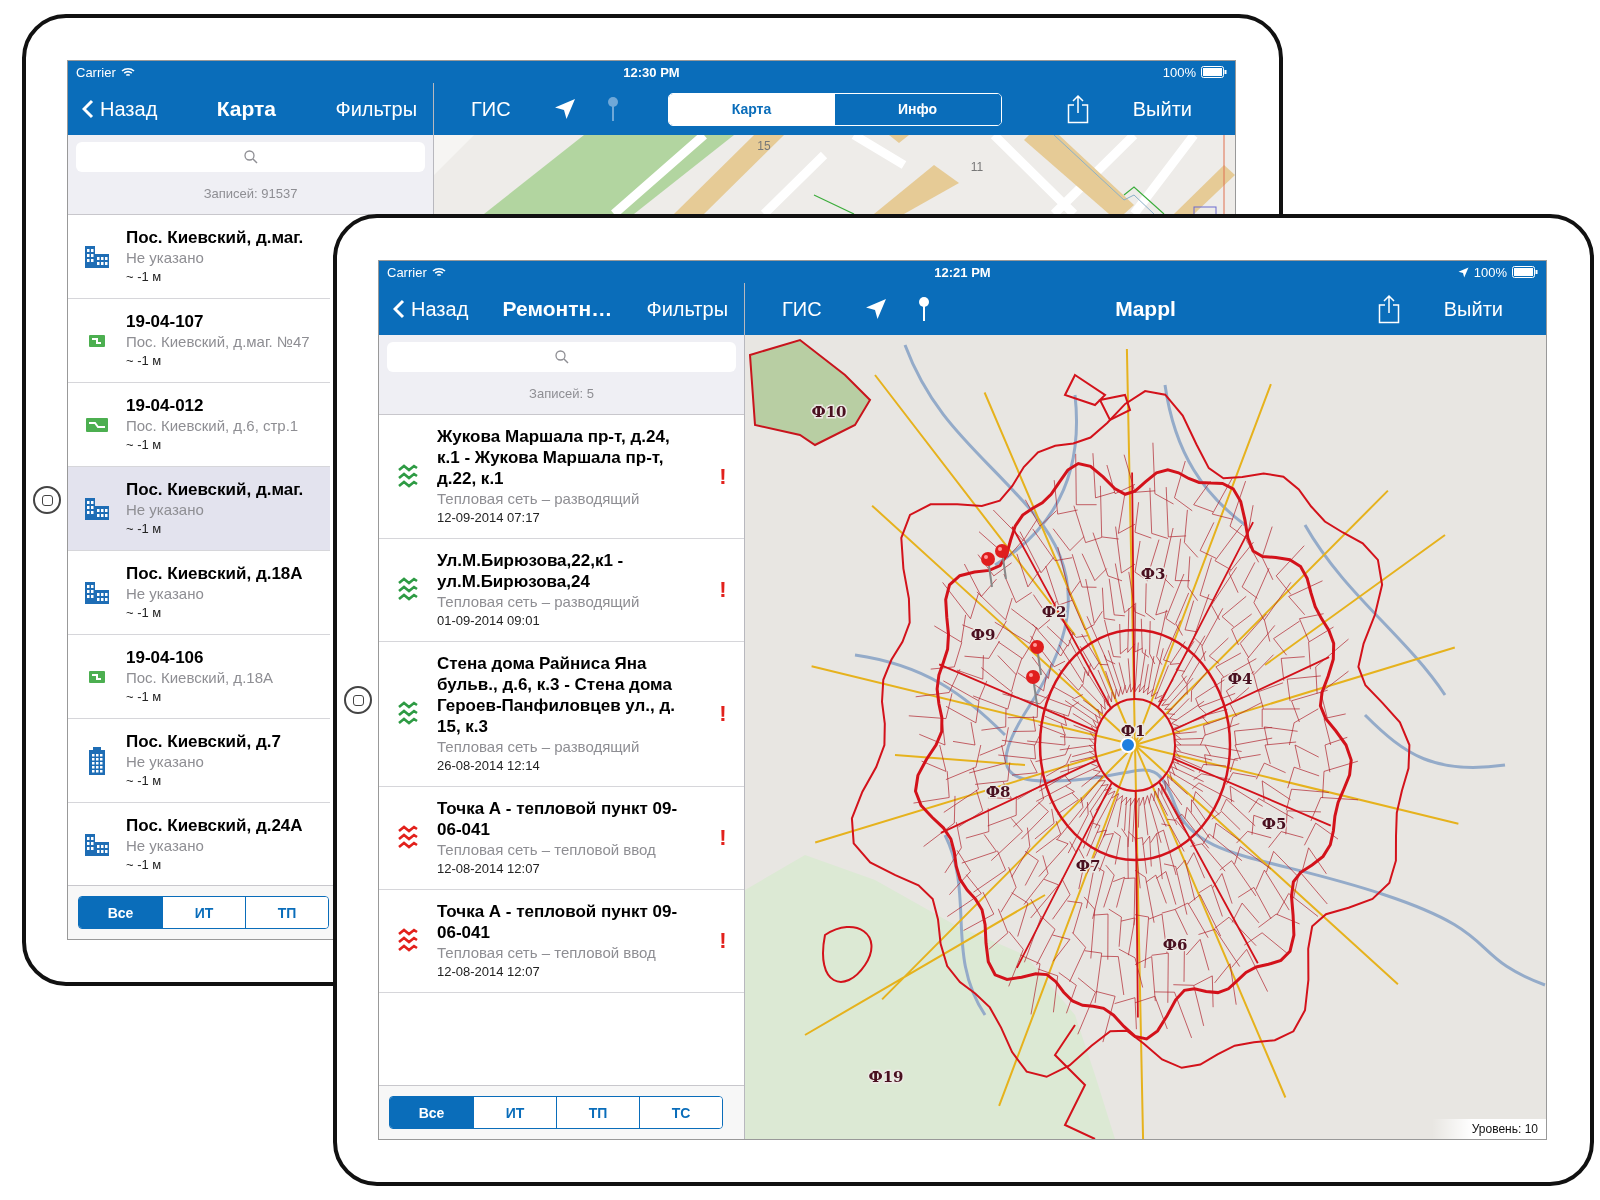  I want to click on map-label: 15, so click(764, 146).